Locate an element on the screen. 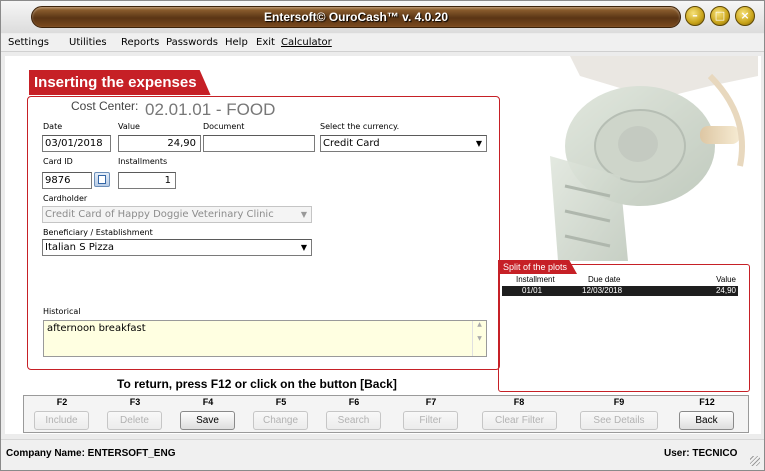  back-button: Back is located at coordinates (706, 420).